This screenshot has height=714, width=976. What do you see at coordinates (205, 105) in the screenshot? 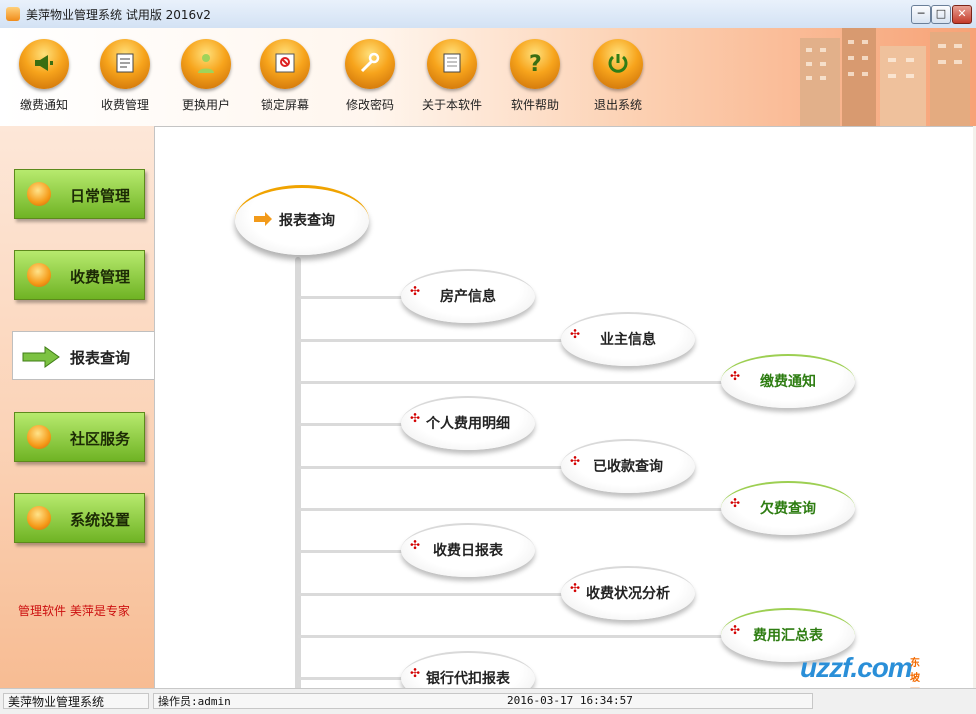
I see `toolbar-label: 更换用户` at bounding box center [205, 105].